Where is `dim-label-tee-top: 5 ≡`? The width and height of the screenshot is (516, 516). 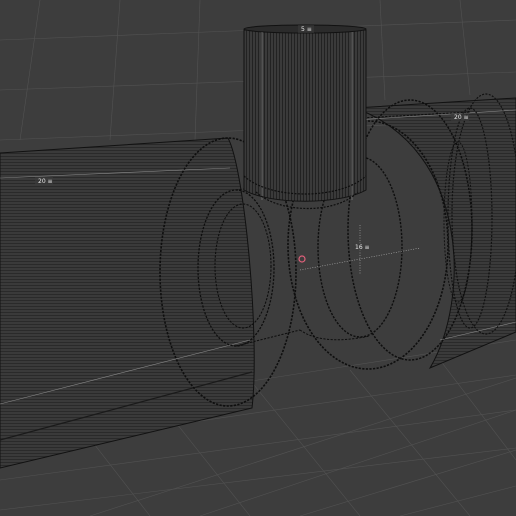
dim-label-tee-top: 5 ≡ is located at coordinates (306, 29).